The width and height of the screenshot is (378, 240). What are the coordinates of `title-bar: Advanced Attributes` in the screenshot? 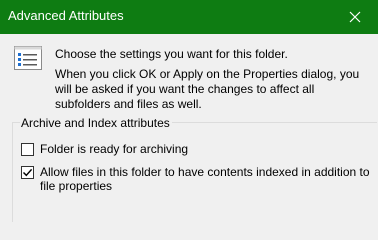 It's located at (189, 17).